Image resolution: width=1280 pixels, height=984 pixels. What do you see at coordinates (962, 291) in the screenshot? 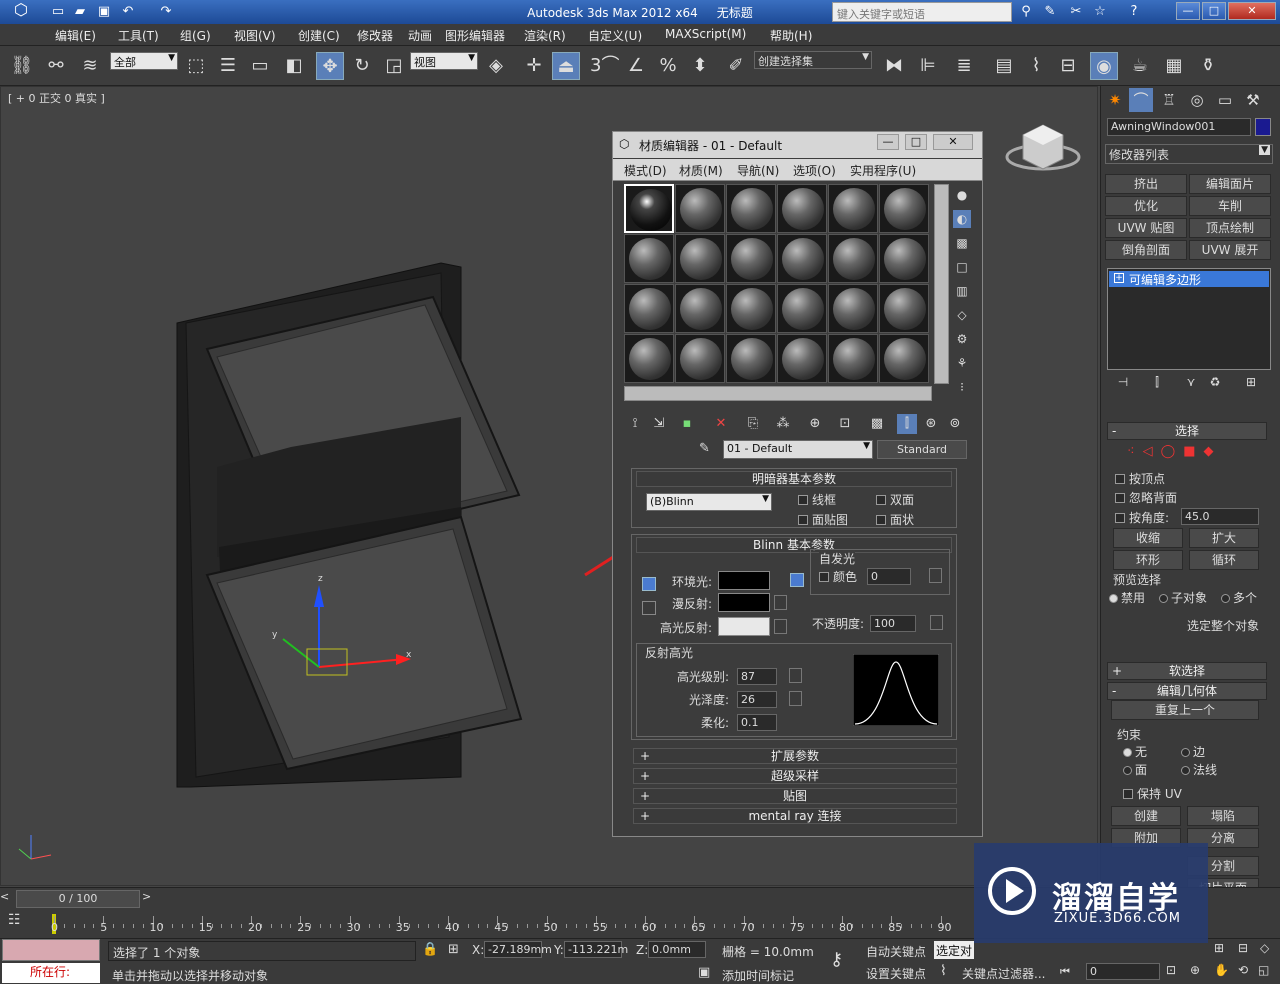
I see `video-color-check-icon: ▥` at bounding box center [962, 291].